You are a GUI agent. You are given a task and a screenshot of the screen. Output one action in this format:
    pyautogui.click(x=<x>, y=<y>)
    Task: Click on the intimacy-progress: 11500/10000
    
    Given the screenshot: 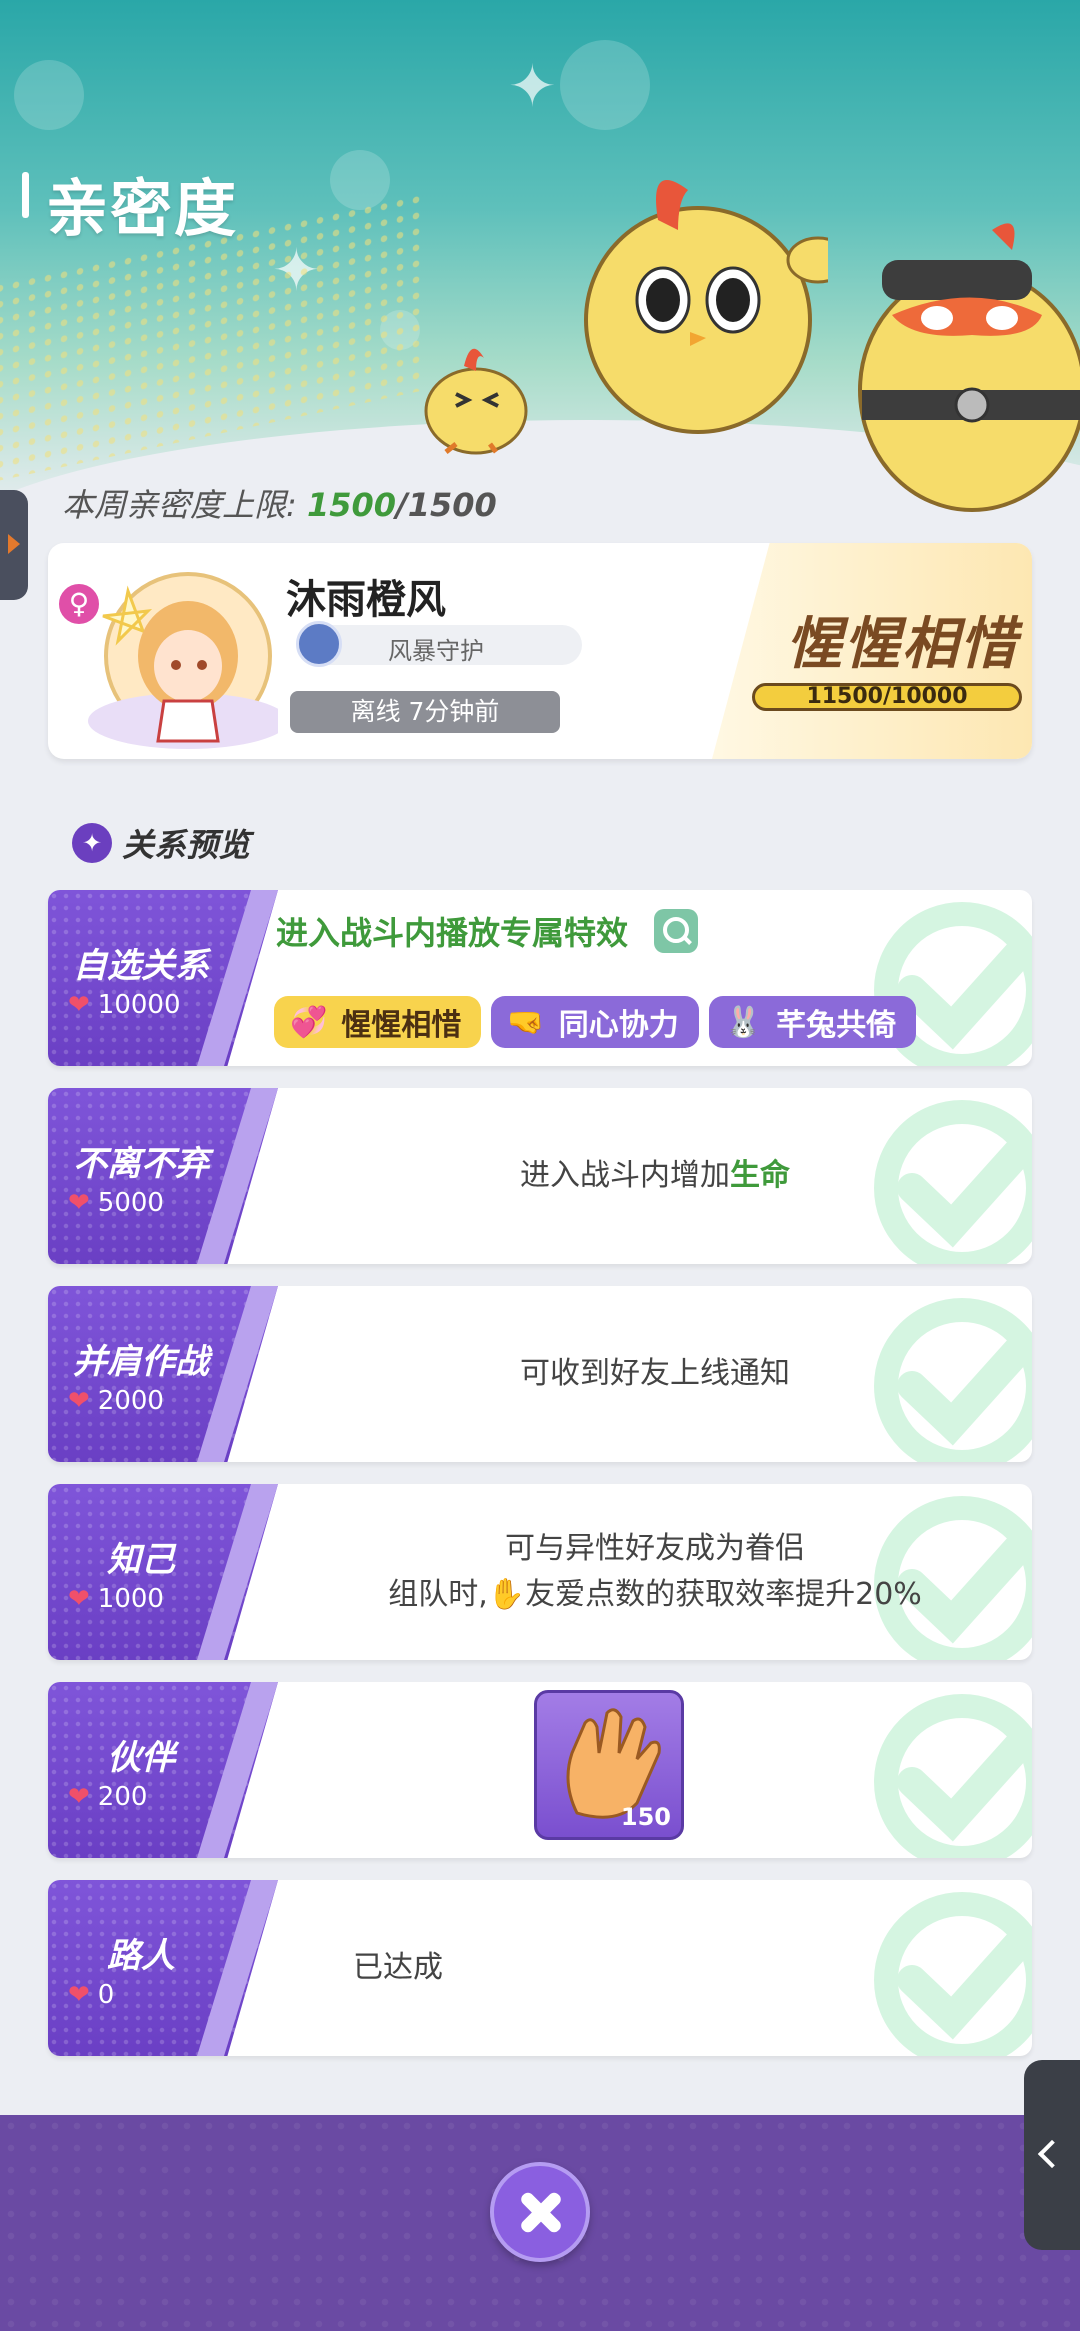 What is the action you would take?
    pyautogui.click(x=887, y=697)
    